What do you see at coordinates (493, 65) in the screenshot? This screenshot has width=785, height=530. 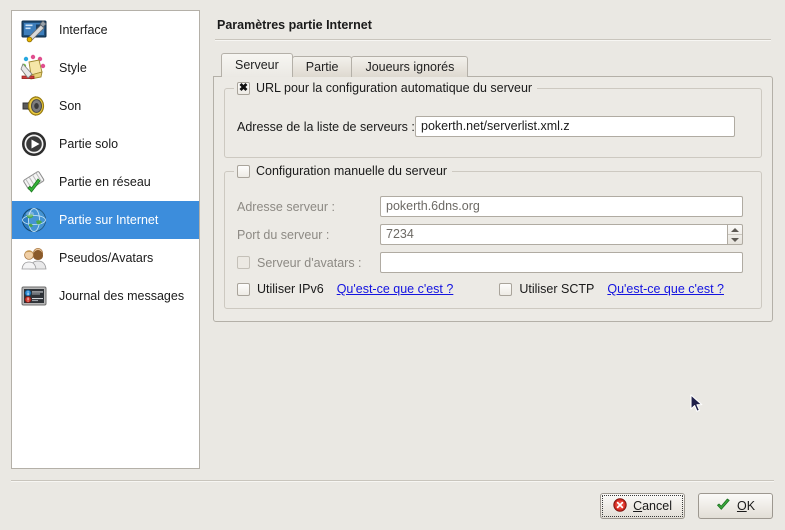 I see `tab-bar: Serveur Partie Joueurs ignorés` at bounding box center [493, 65].